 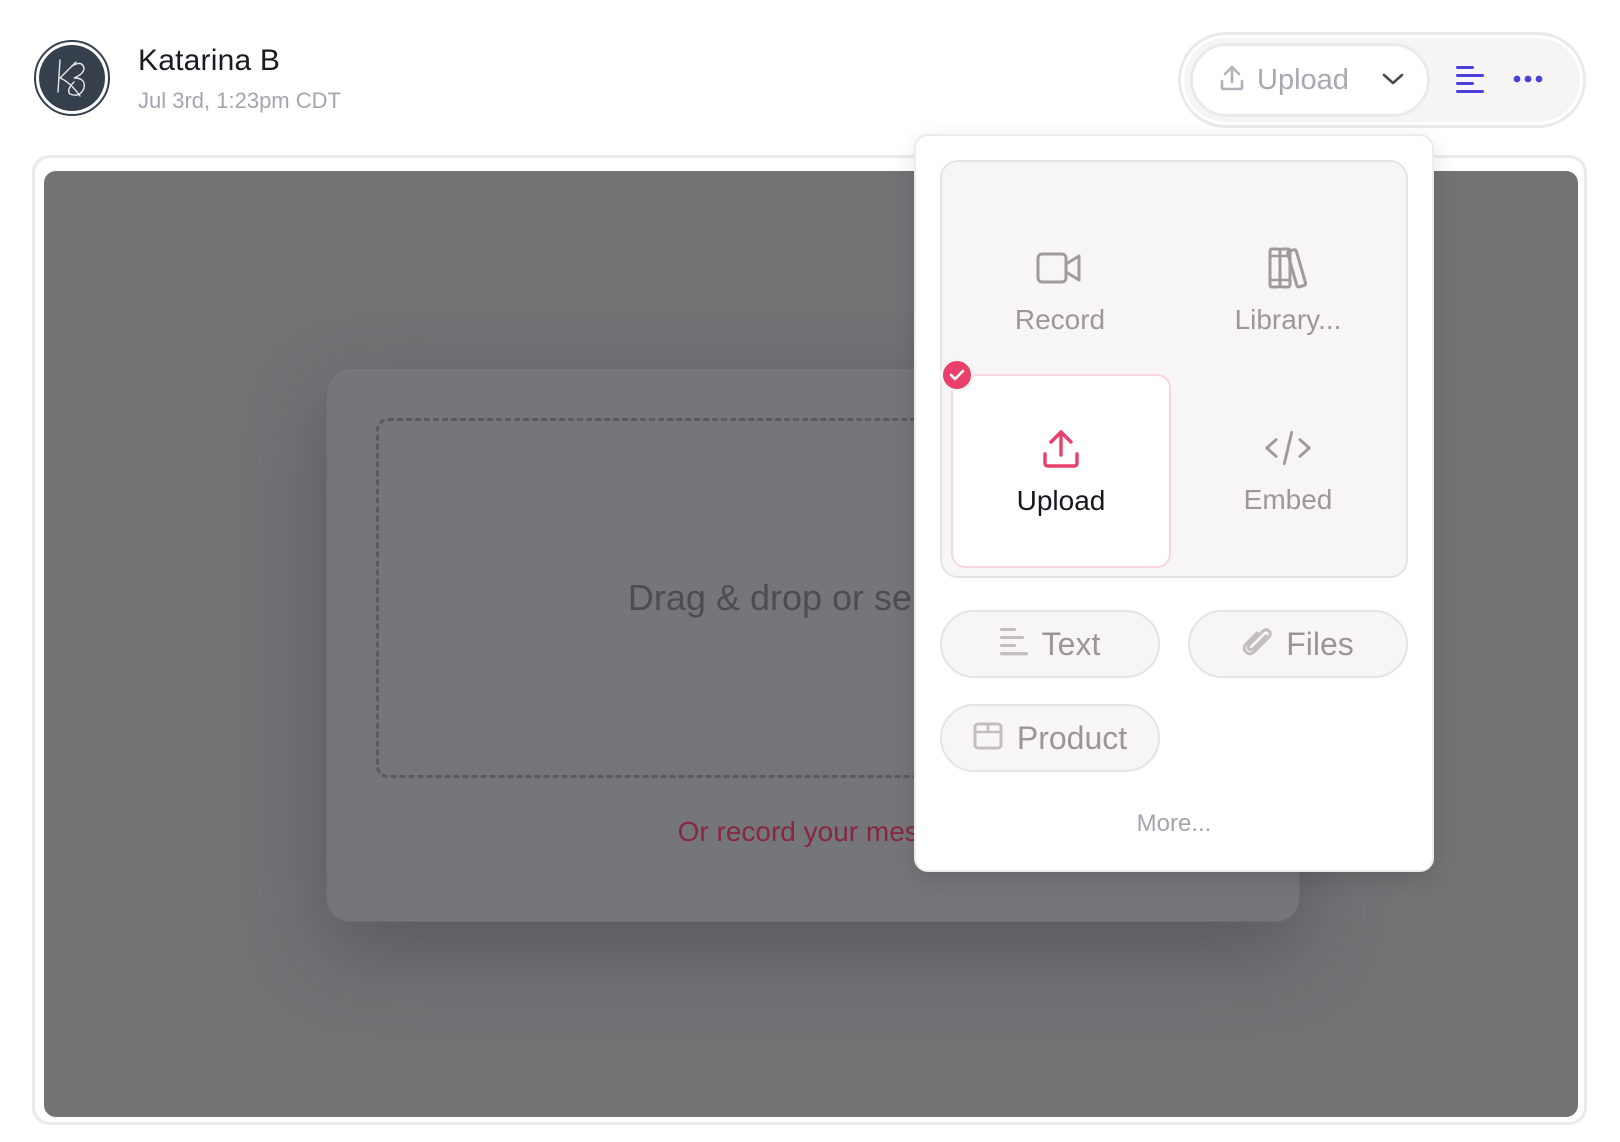 What do you see at coordinates (1060, 268) in the screenshot?
I see `video-camera-icon` at bounding box center [1060, 268].